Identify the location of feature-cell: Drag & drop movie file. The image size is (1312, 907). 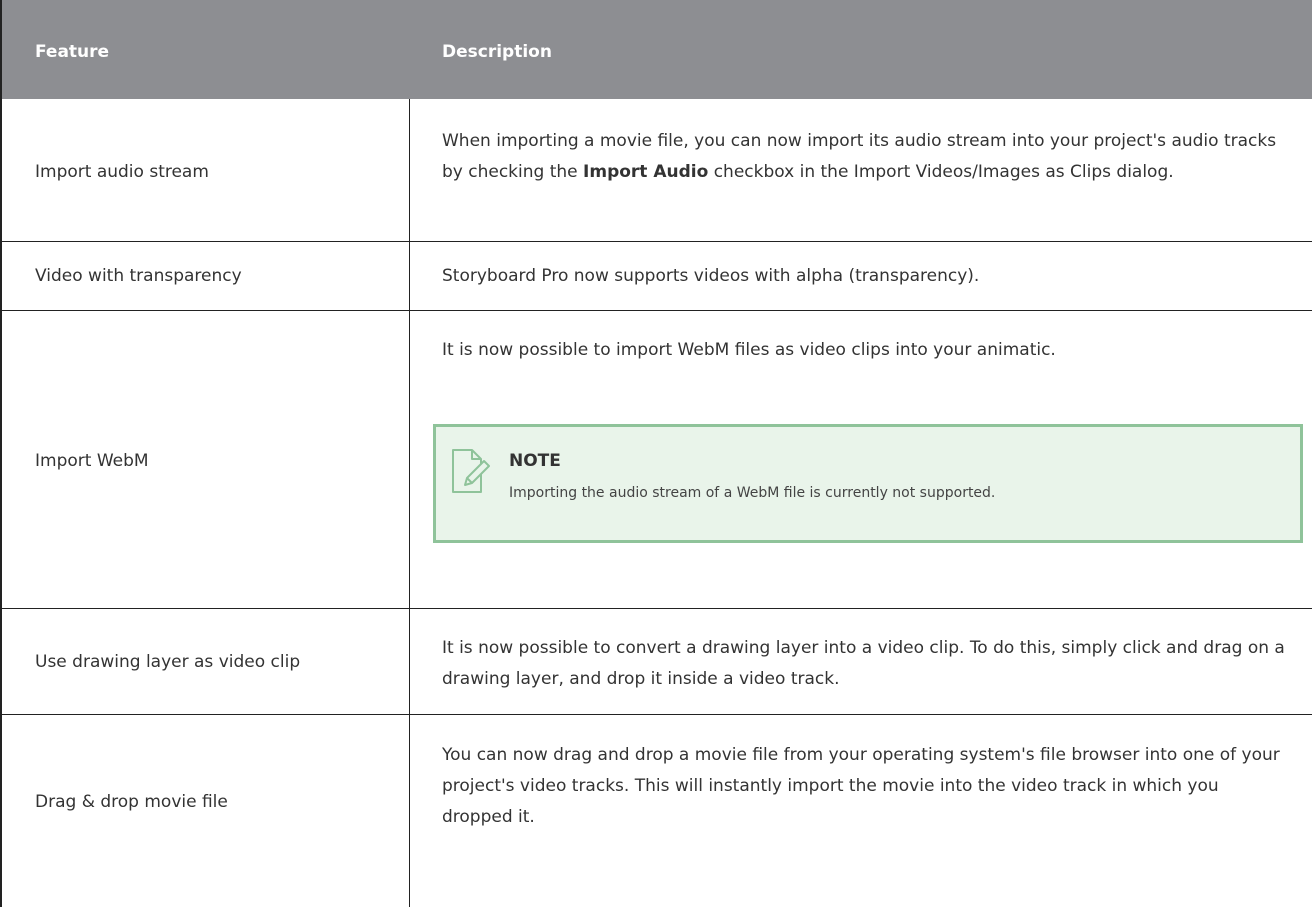
(131, 802).